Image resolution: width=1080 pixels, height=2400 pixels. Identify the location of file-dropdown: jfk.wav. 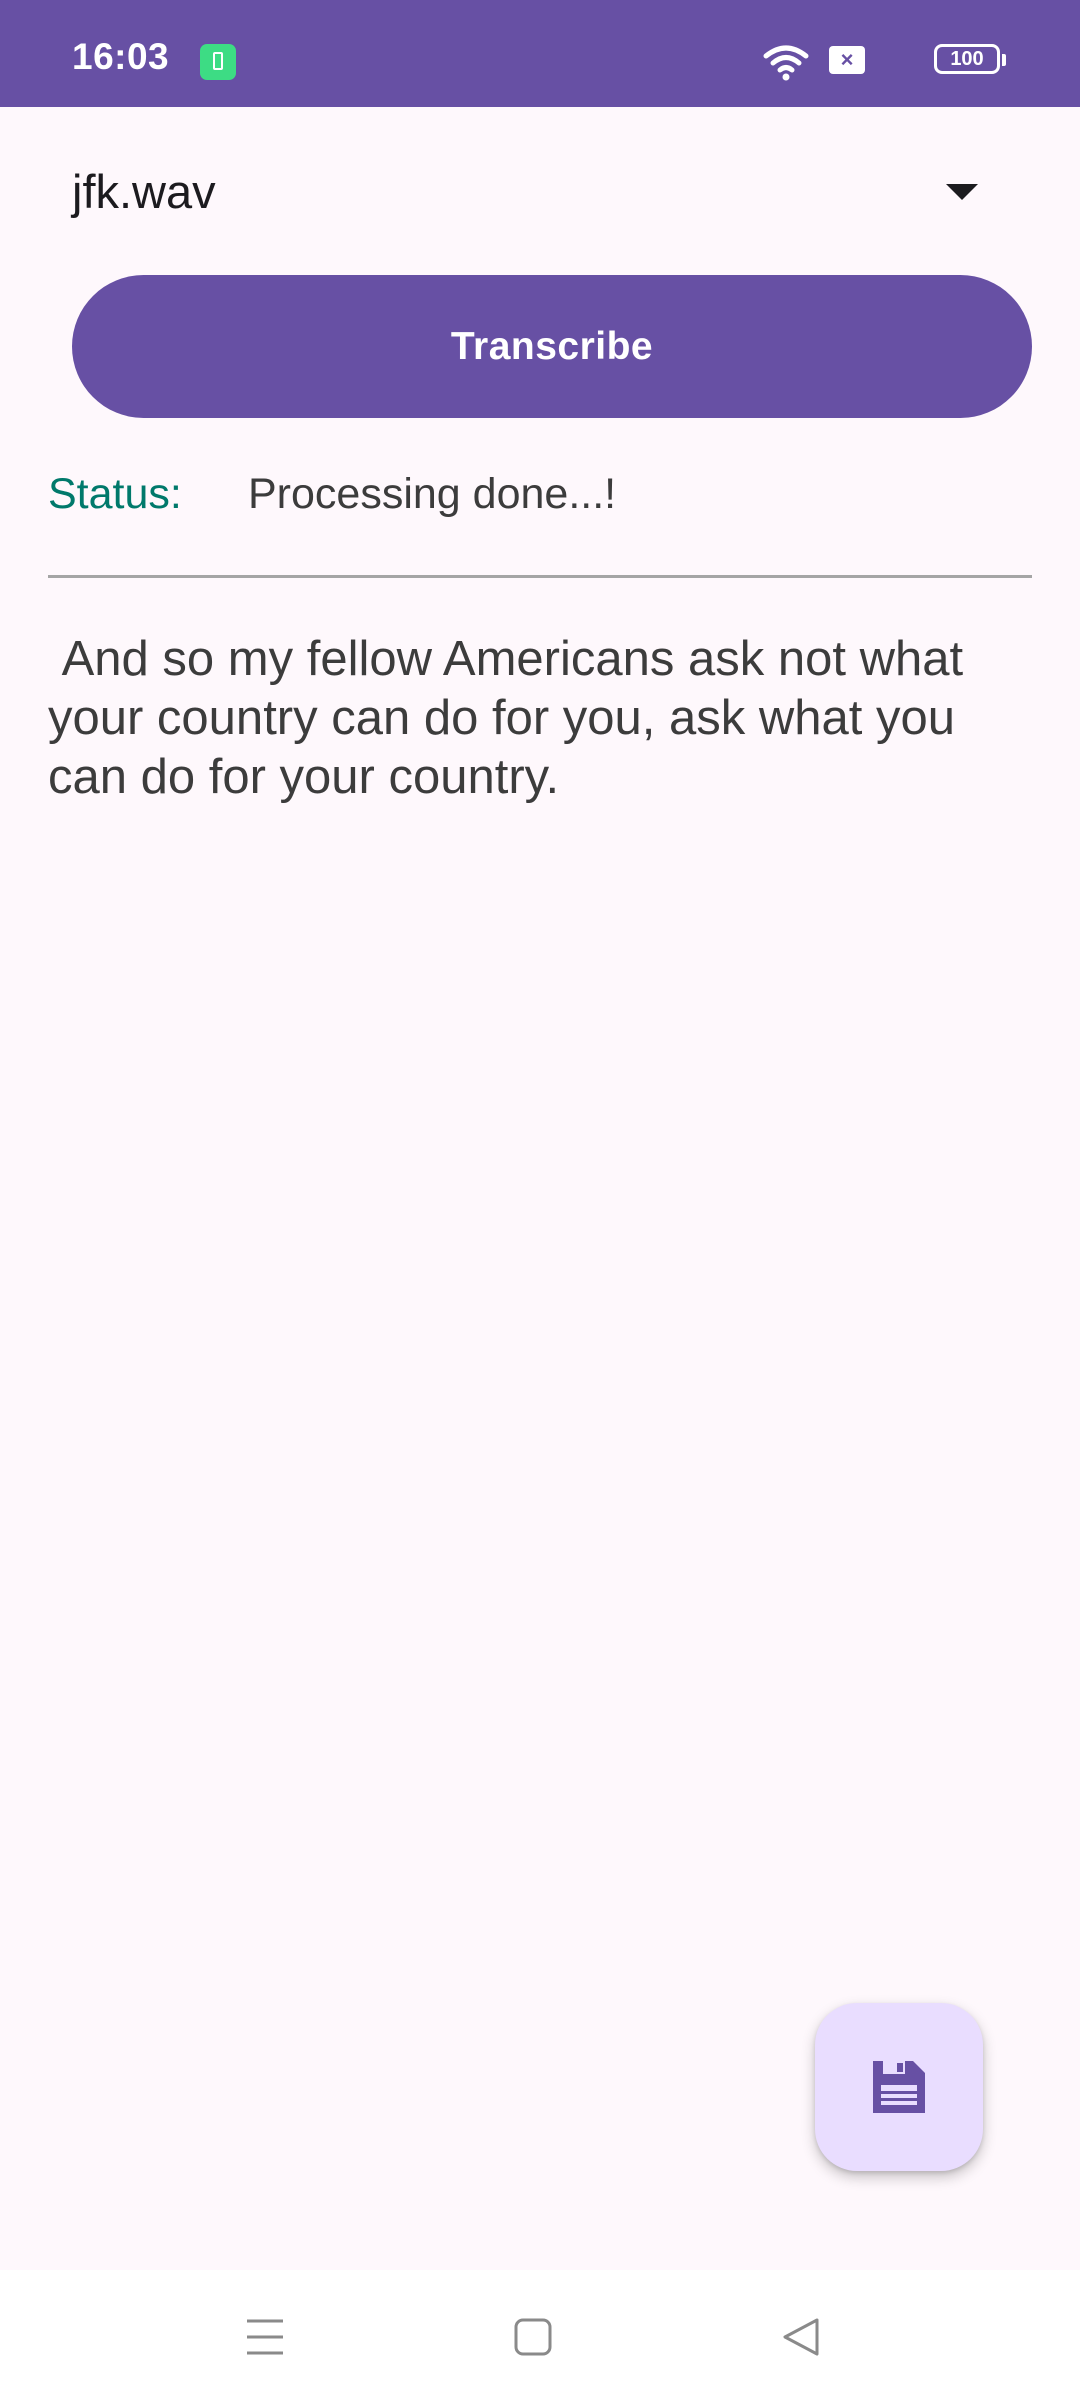
(528, 195).